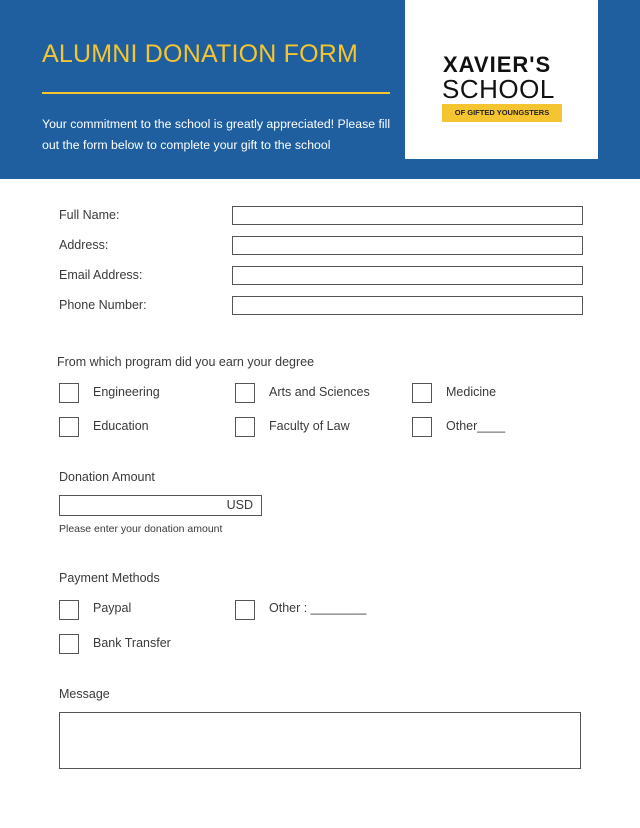 The height and width of the screenshot is (828, 640). I want to click on message-label: Message, so click(84, 694).